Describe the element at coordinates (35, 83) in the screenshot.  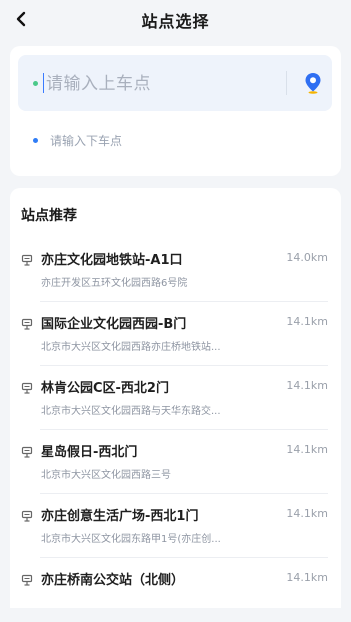
I see `pickup-dot` at that location.